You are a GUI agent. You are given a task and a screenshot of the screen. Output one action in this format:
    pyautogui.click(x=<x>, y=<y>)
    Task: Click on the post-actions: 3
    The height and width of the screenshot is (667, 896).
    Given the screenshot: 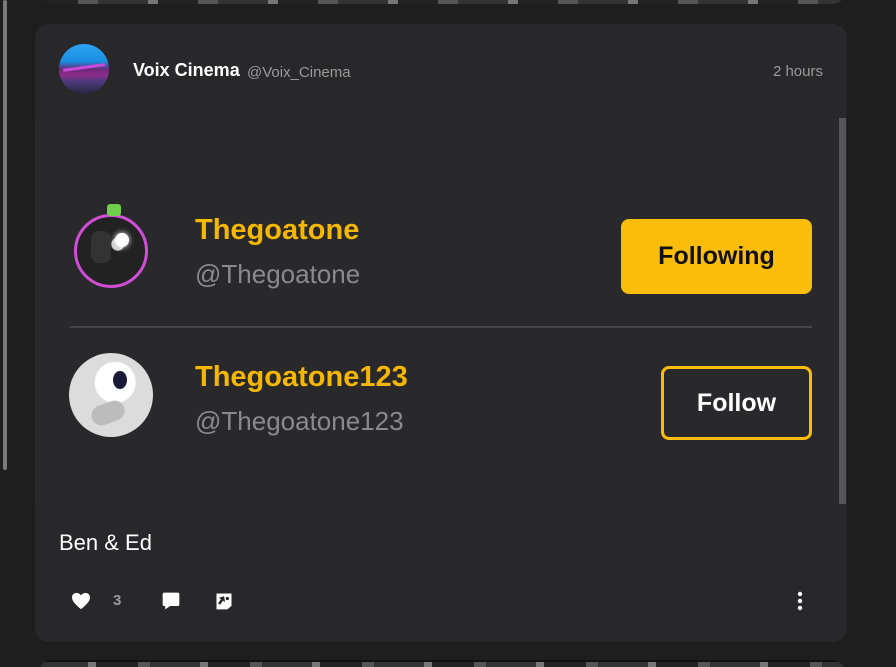 What is the action you would take?
    pyautogui.click(x=441, y=601)
    